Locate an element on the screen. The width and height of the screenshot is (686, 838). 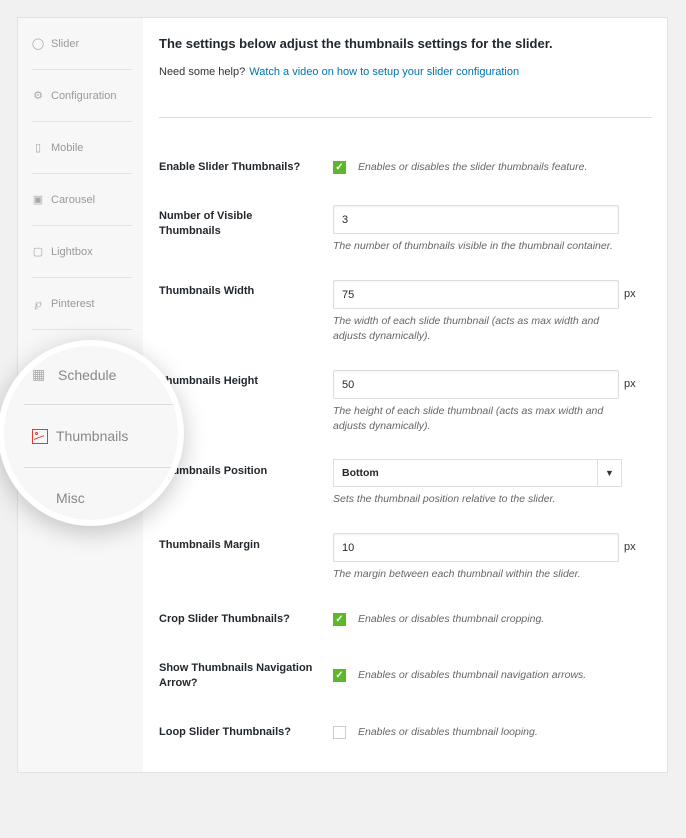
crop-thumbnails-label: Crop Slider Thumbnails? is located at coordinates (224, 619).